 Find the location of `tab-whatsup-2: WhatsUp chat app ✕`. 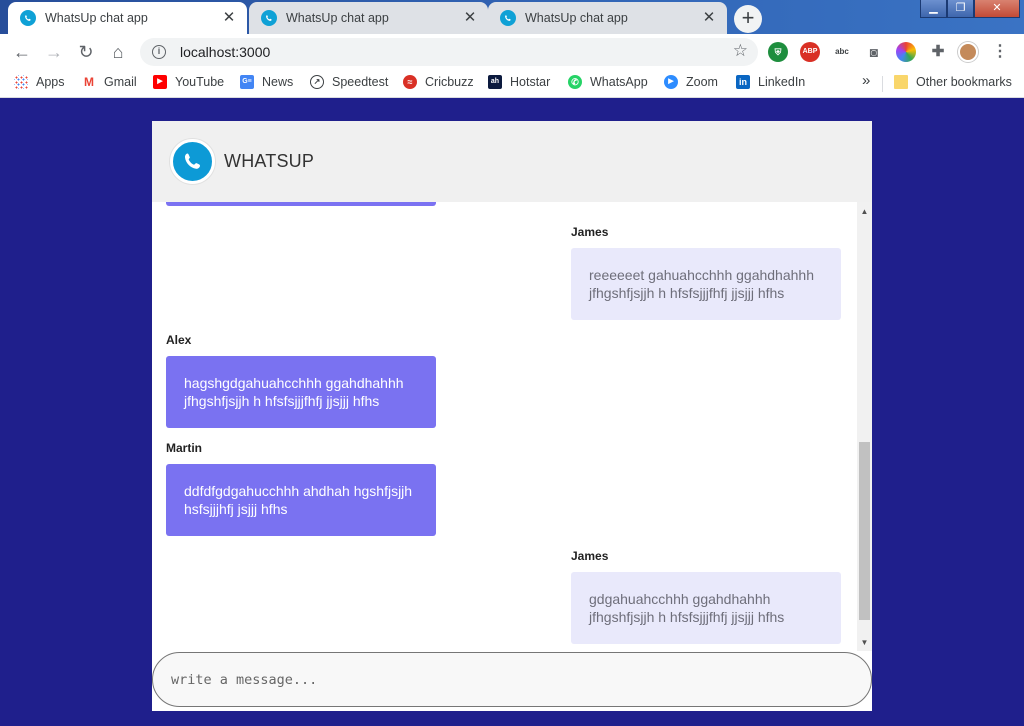

tab-whatsup-2: WhatsUp chat app ✕ is located at coordinates (368, 18).